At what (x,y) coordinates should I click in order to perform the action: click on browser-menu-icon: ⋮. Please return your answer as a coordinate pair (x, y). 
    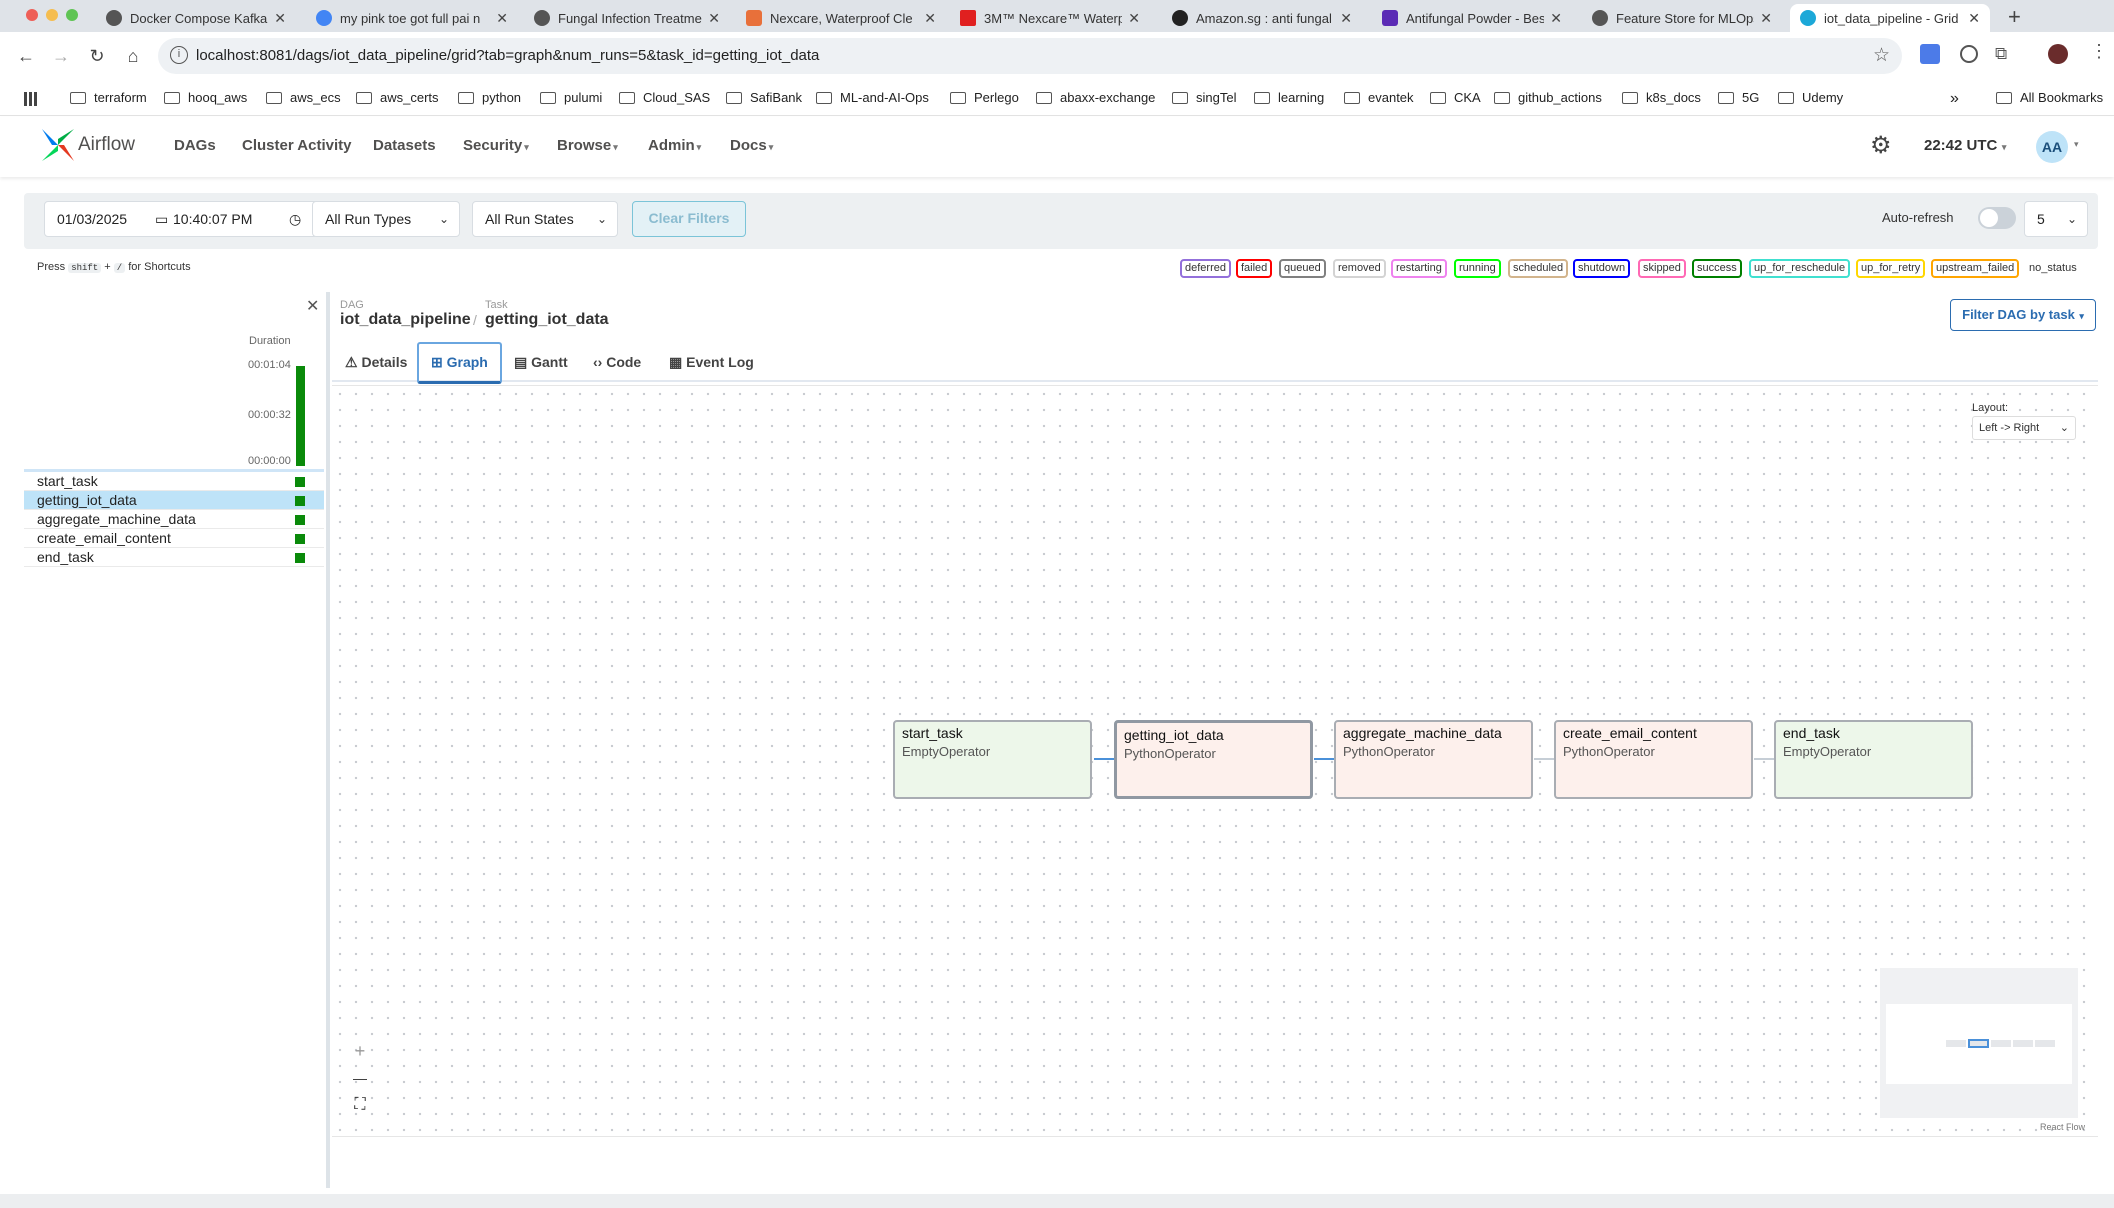
    Looking at the image, I should click on (2099, 51).